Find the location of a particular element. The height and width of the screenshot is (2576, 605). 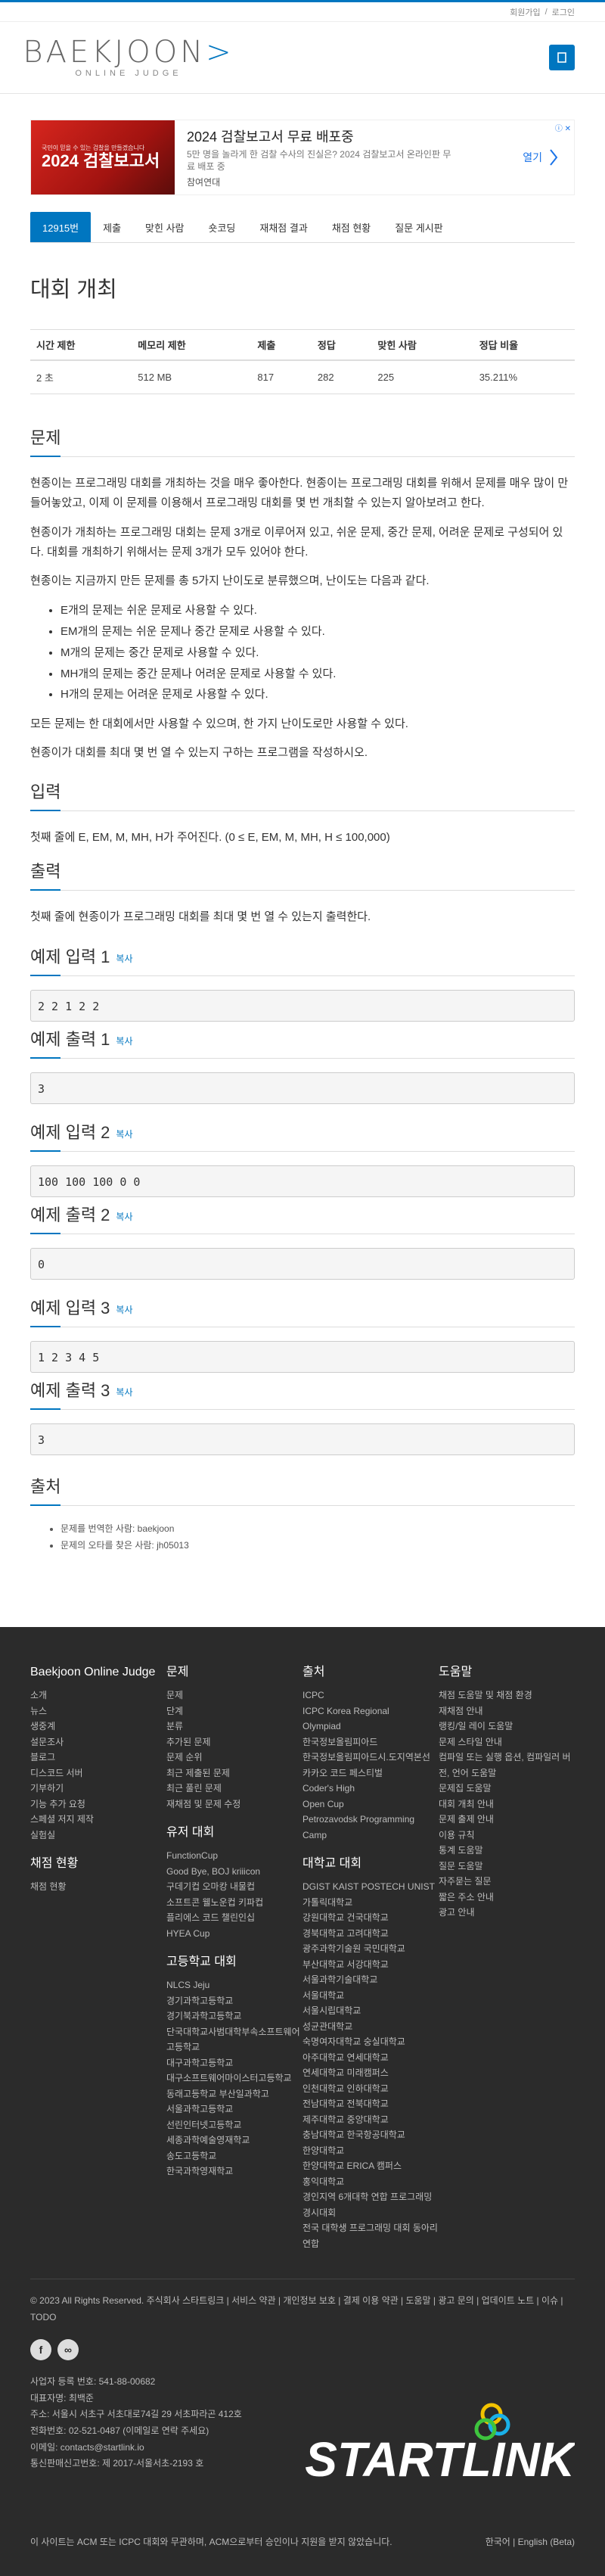

footer-link: 경인지역 6개대학 연합 프로그래밍 경시대회 is located at coordinates (370, 2204).